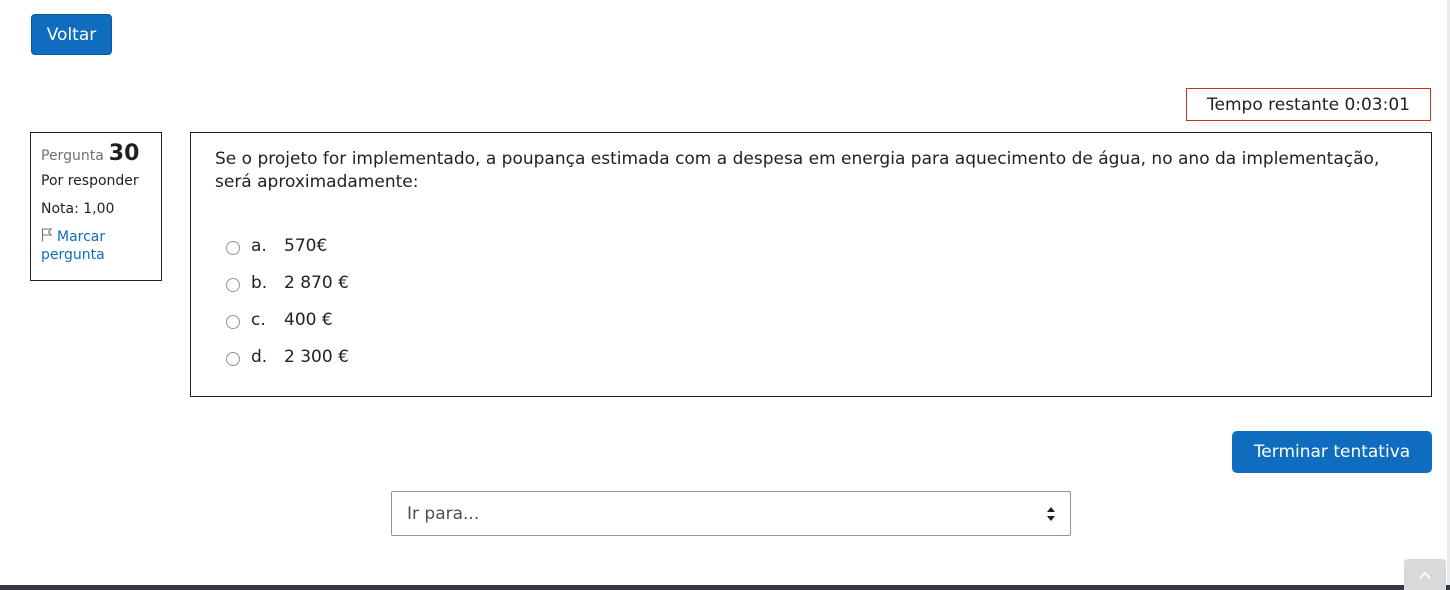  I want to click on time-remaining: Tempo restante 0:03:01, so click(1308, 104).